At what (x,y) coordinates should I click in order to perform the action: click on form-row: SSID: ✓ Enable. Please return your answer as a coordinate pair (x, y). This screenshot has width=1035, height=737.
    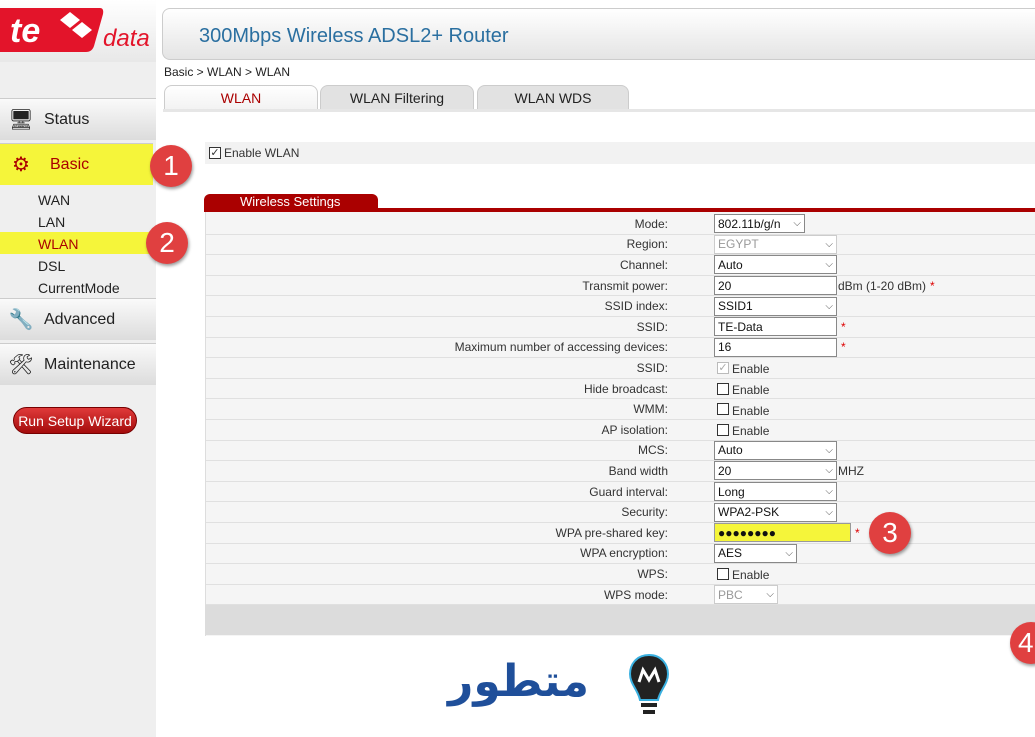
    Looking at the image, I should click on (620, 368).